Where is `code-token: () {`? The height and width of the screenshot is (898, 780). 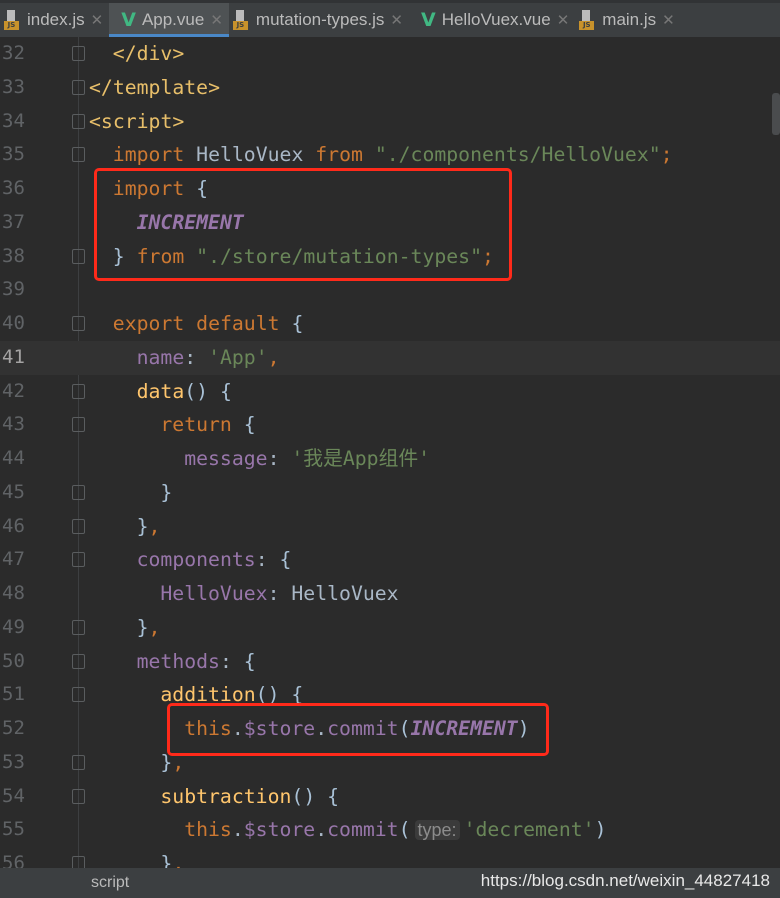
code-token: () { is located at coordinates (208, 391).